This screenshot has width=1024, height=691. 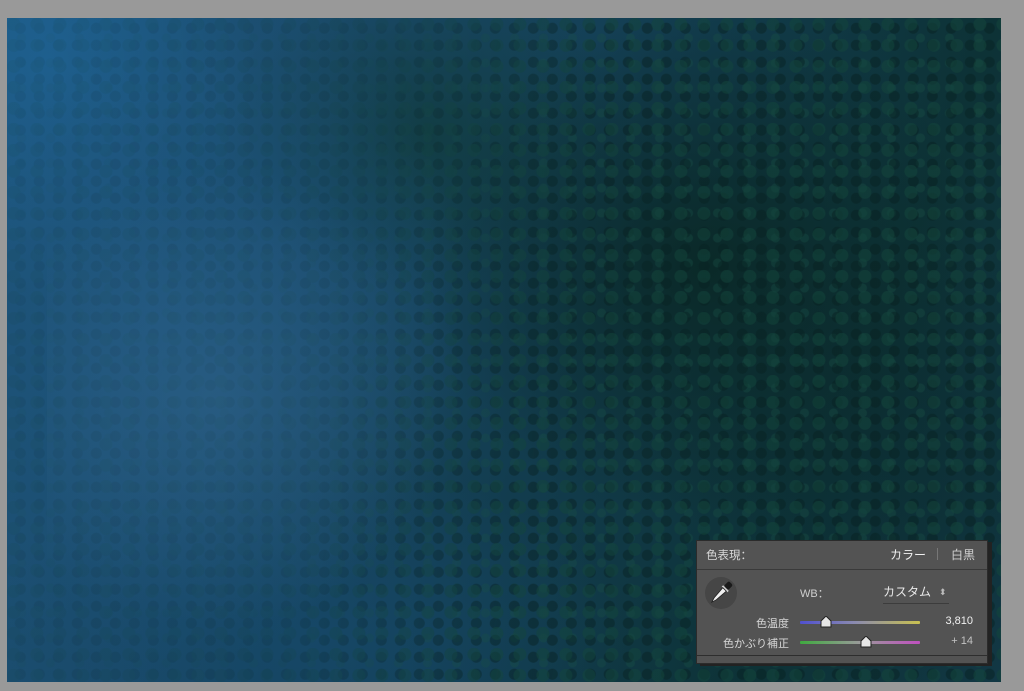 What do you see at coordinates (907, 592) in the screenshot?
I see `wb-select-value: カスタム` at bounding box center [907, 592].